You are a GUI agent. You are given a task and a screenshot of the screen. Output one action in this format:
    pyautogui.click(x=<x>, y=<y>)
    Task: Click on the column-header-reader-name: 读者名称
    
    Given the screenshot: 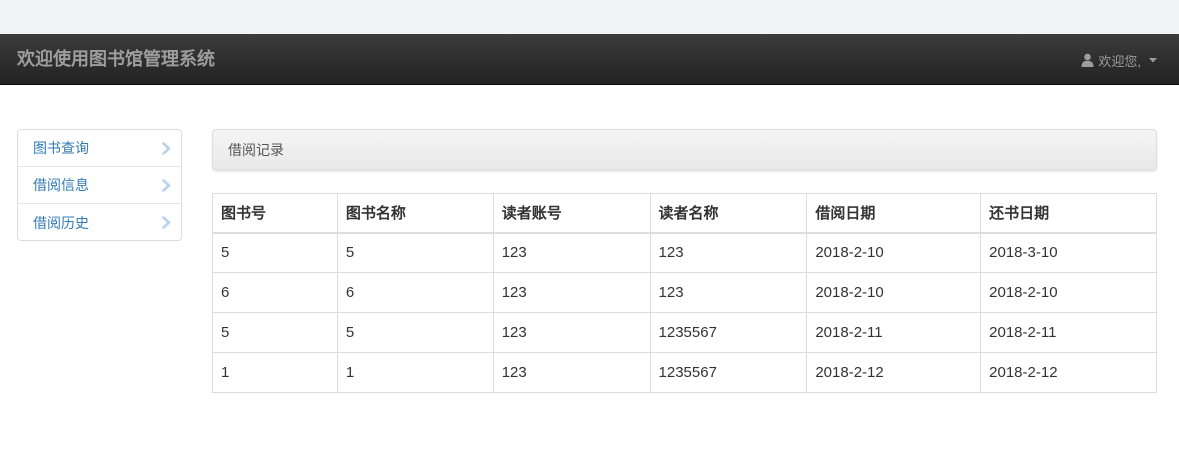 What is the action you would take?
    pyautogui.click(x=728, y=213)
    